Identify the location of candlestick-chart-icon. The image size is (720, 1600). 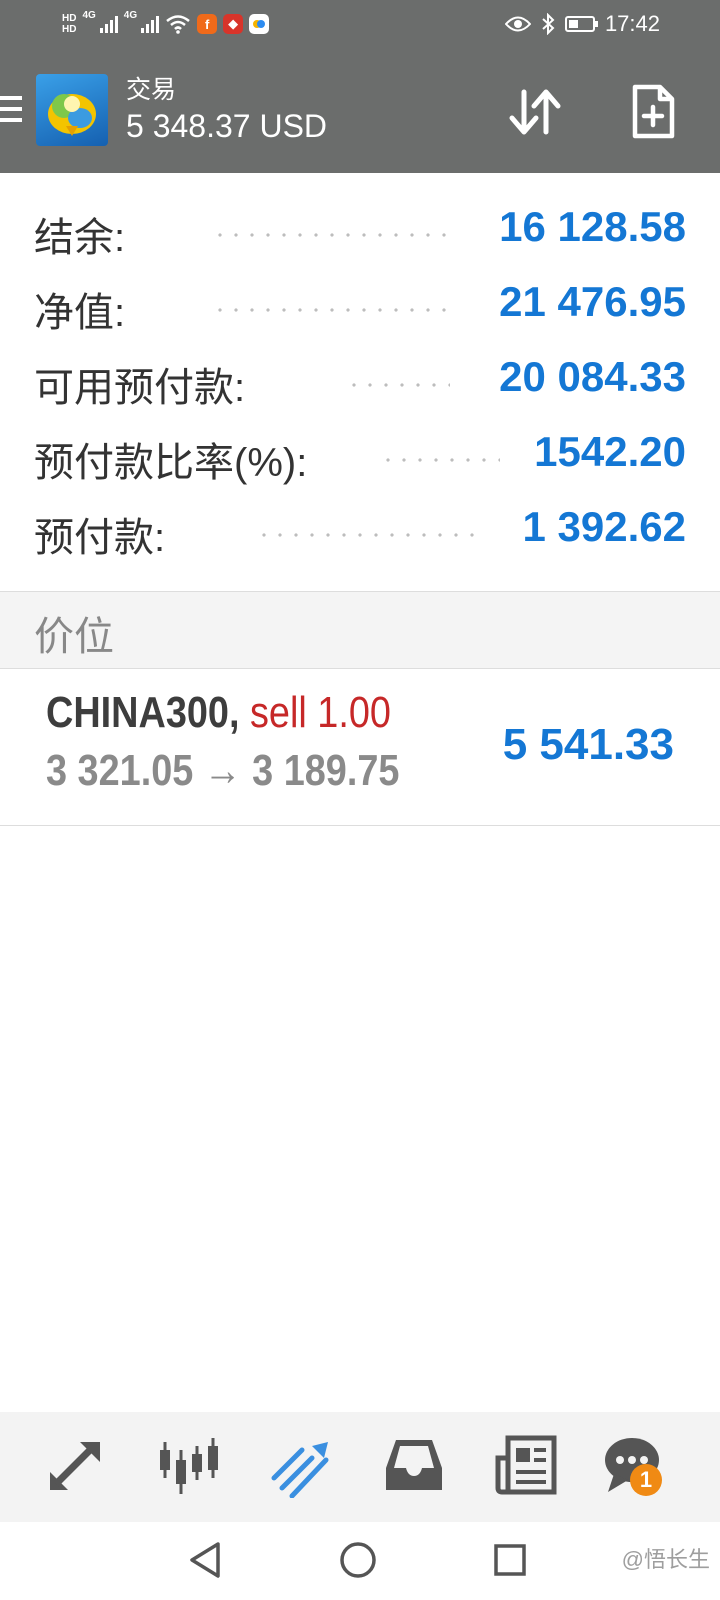
(189, 1466).